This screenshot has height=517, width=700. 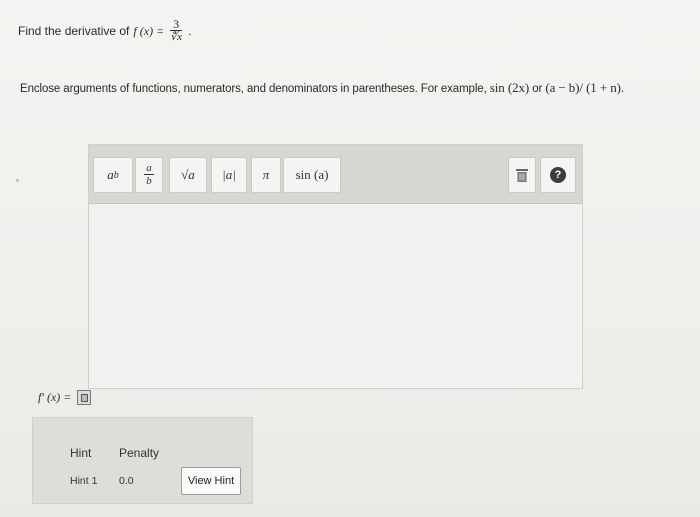 I want to click on power-button: ab, so click(x=113, y=175).